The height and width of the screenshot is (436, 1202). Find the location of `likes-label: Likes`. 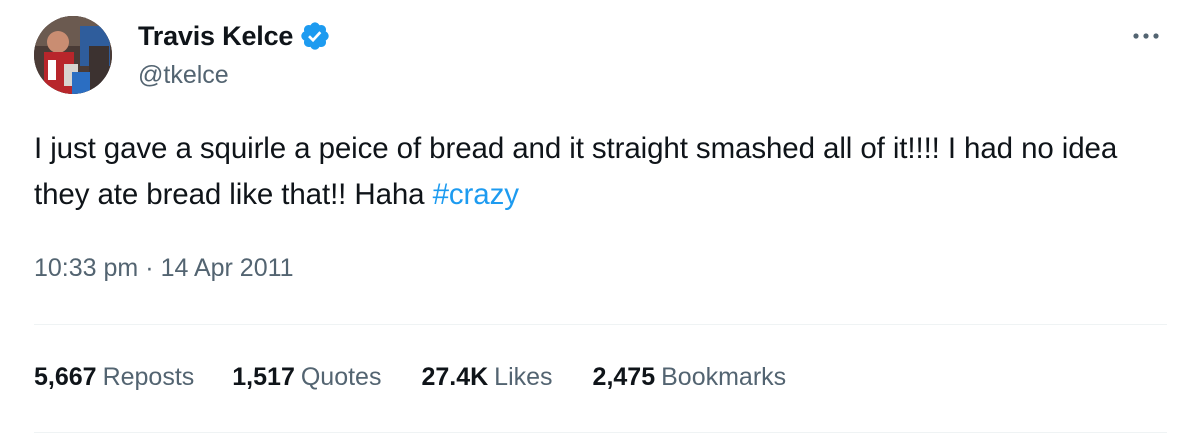

likes-label: Likes is located at coordinates (523, 377).